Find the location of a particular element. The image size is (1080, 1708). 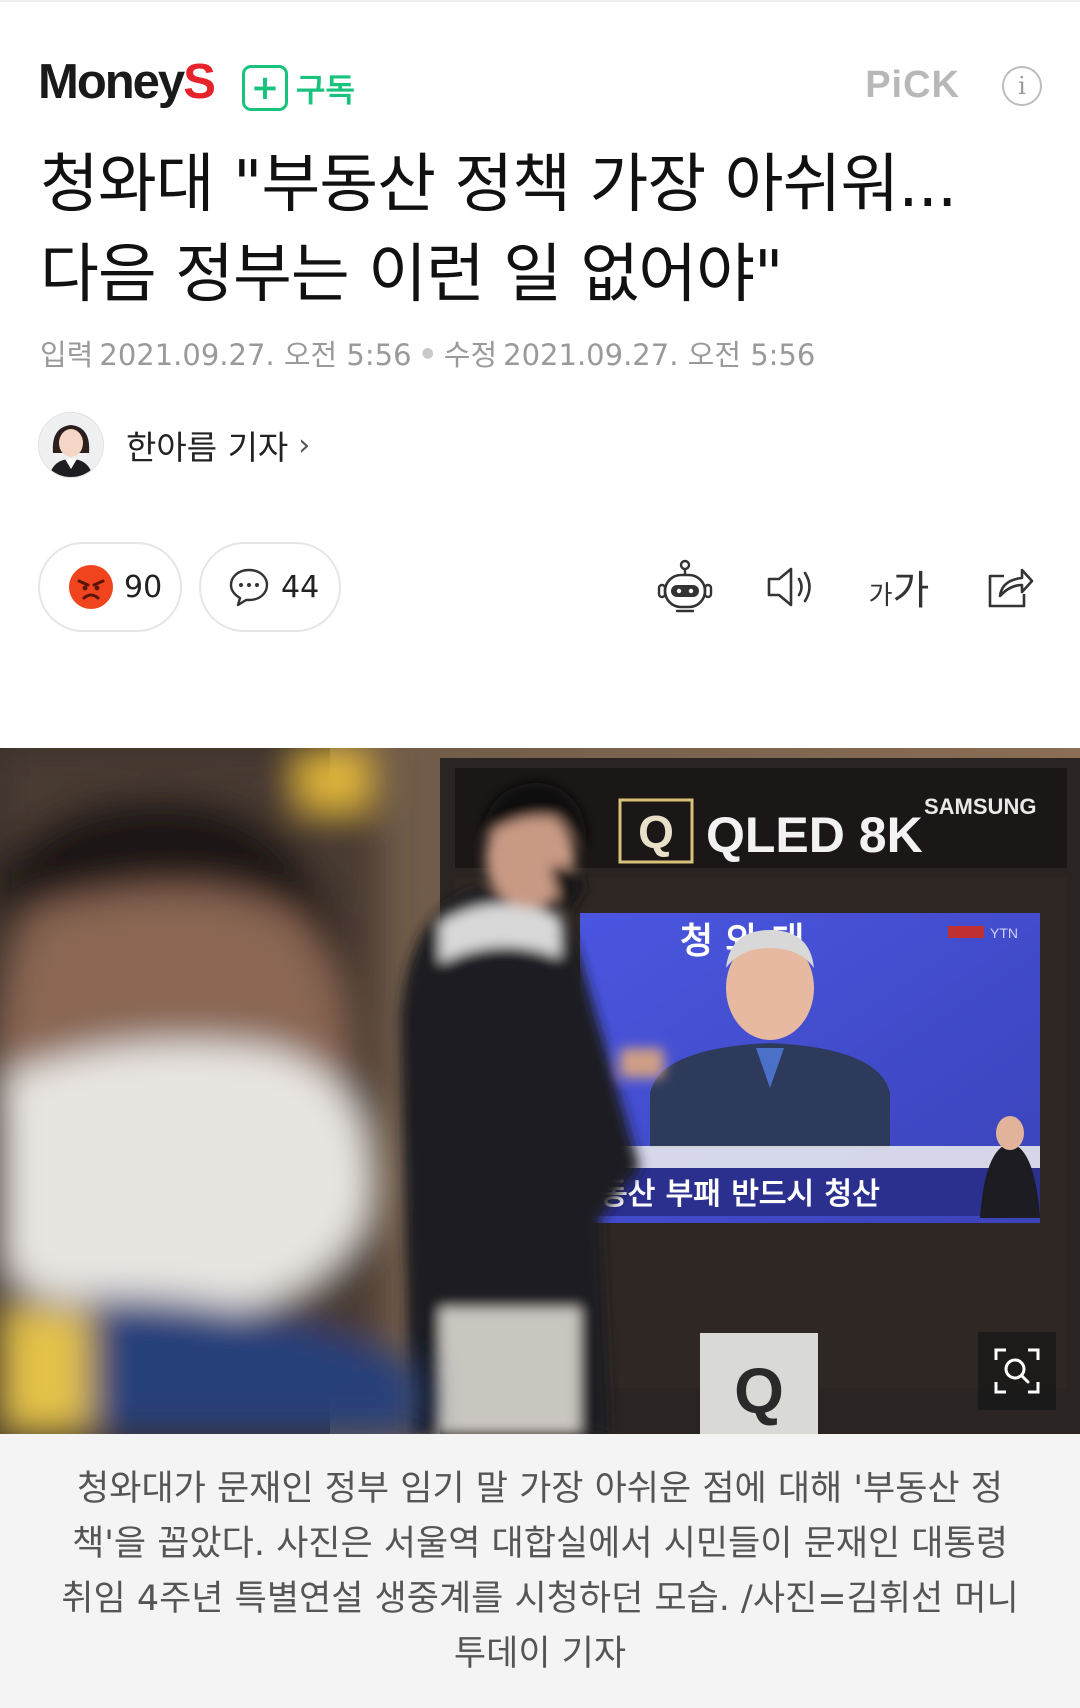

comment-count: 44 is located at coordinates (300, 587).